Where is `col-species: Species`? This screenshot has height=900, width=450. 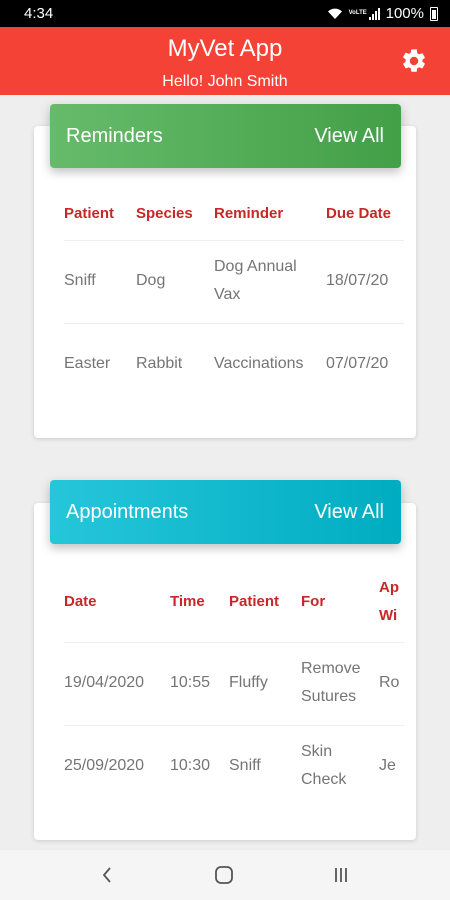 col-species: Species is located at coordinates (164, 213).